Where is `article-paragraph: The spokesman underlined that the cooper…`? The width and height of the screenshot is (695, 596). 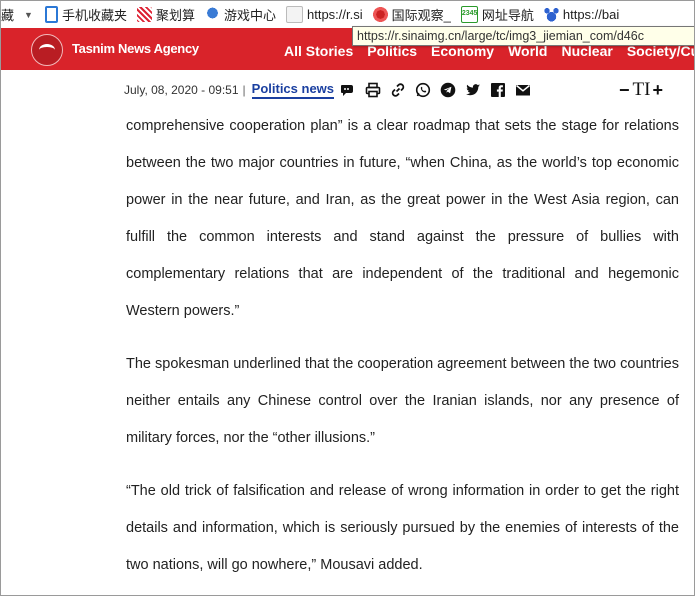 article-paragraph: The spokesman underlined that the cooper… is located at coordinates (402, 401).